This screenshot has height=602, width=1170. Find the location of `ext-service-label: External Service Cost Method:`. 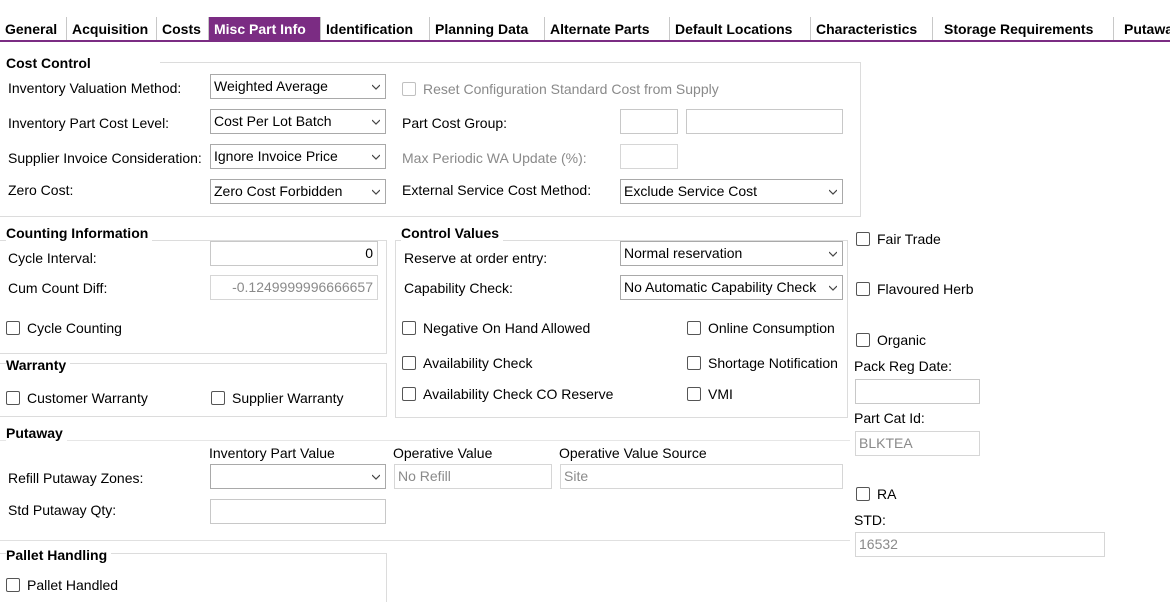

ext-service-label: External Service Cost Method: is located at coordinates (497, 190).